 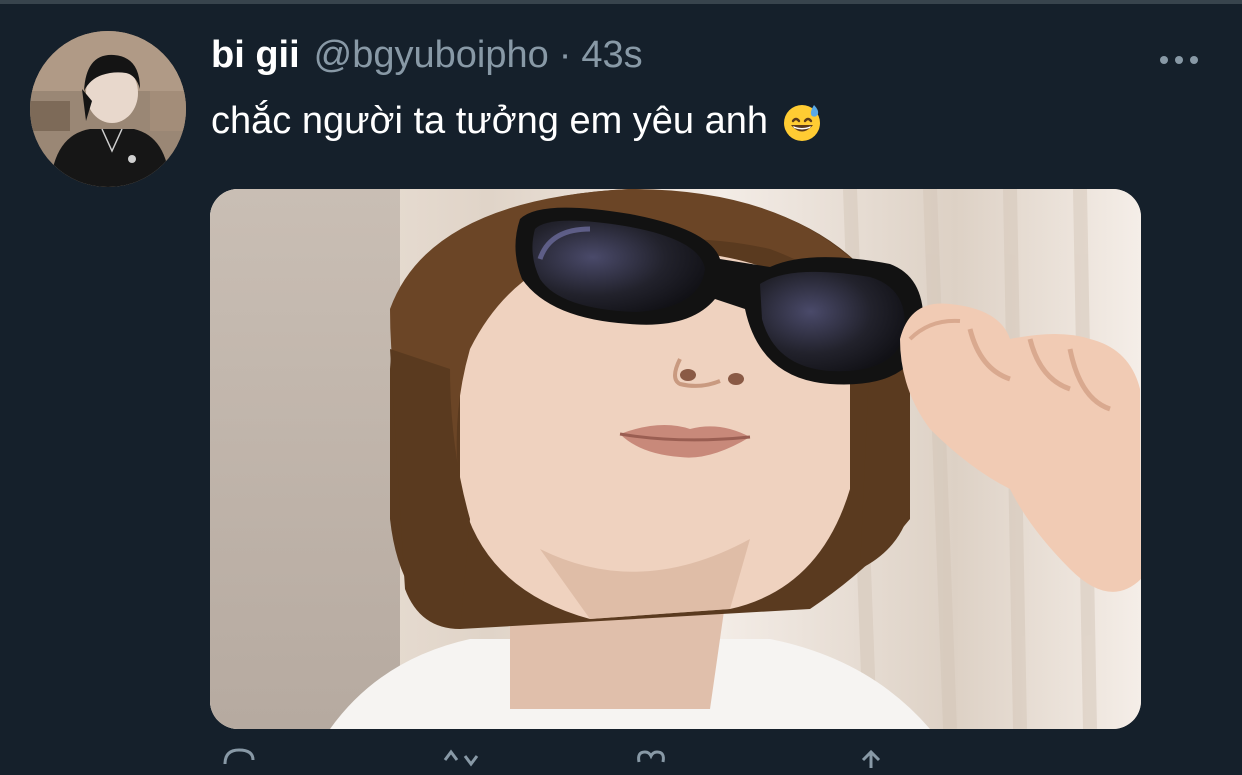 What do you see at coordinates (611, 55) in the screenshot?
I see `timestamp: 43s` at bounding box center [611, 55].